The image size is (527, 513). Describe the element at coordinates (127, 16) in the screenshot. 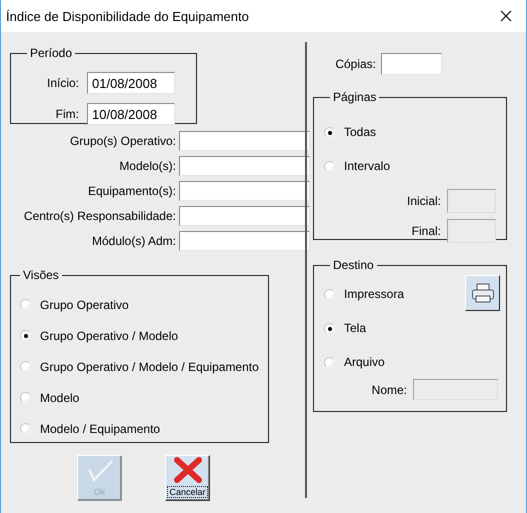

I see `window-title: Índice de Disponibilidade do Equipamento` at that location.